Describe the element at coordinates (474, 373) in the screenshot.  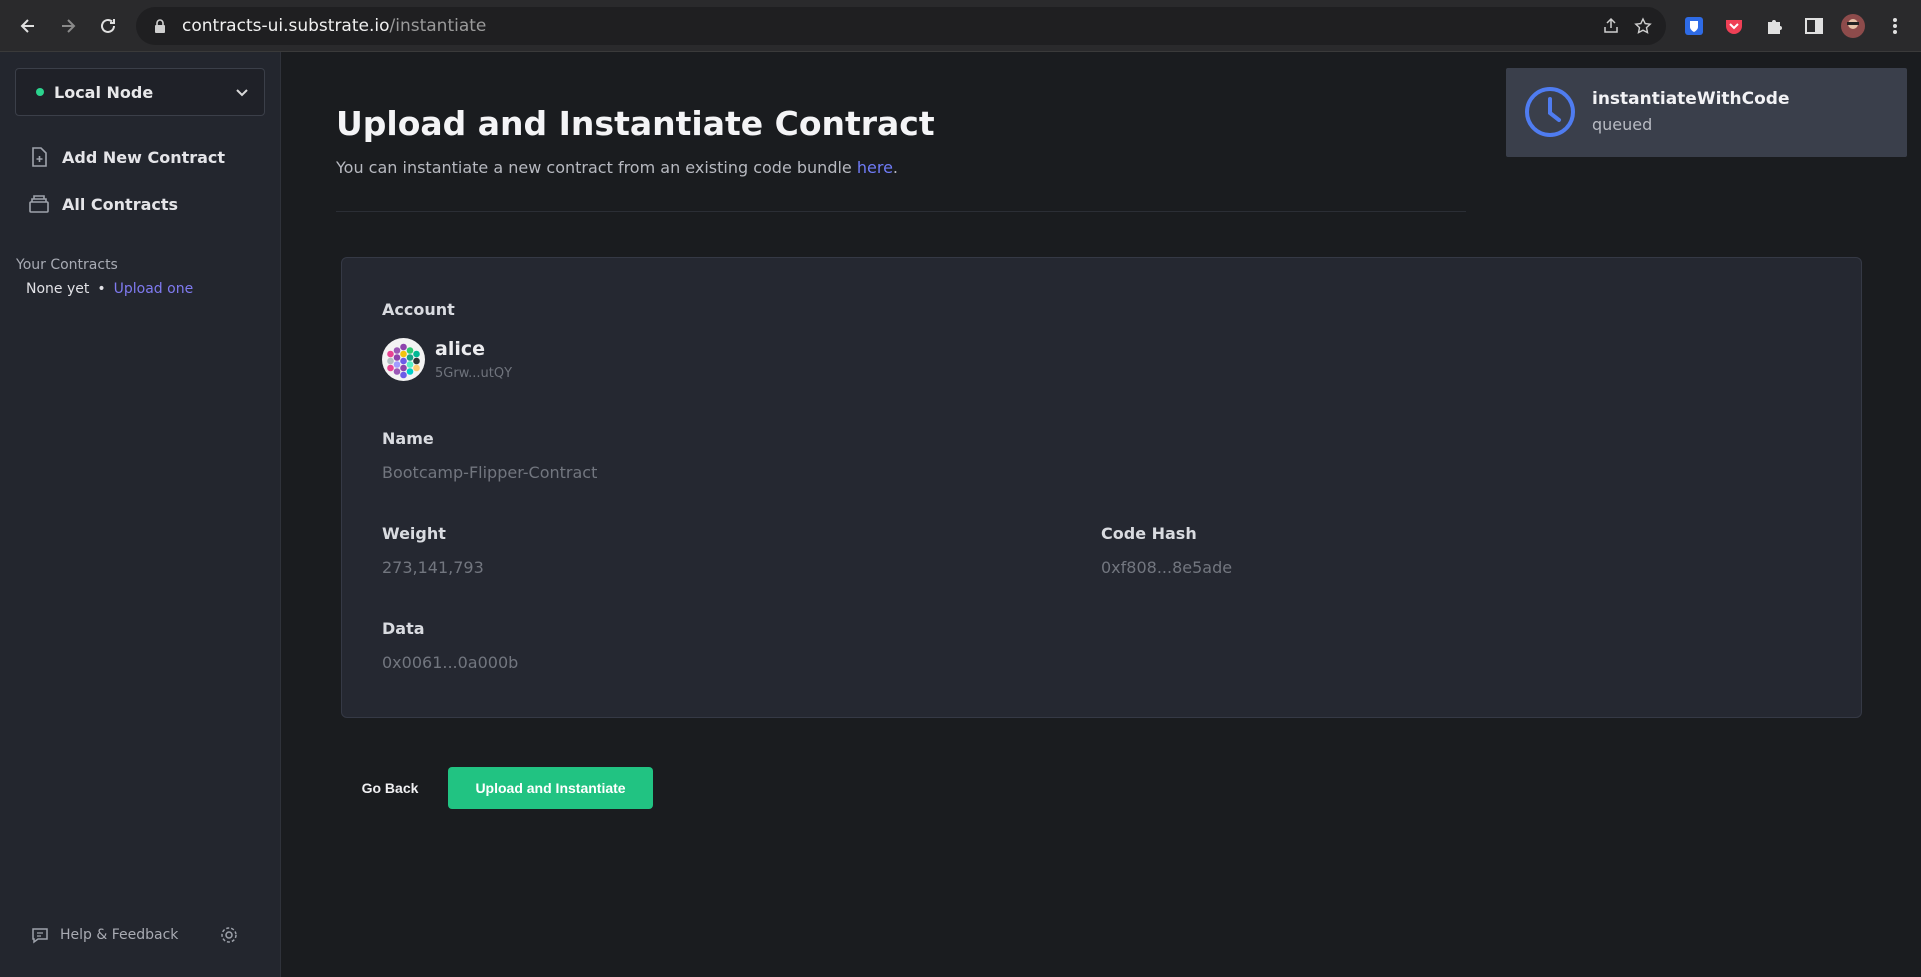
I see `account-address: 5Grw...utQY` at that location.